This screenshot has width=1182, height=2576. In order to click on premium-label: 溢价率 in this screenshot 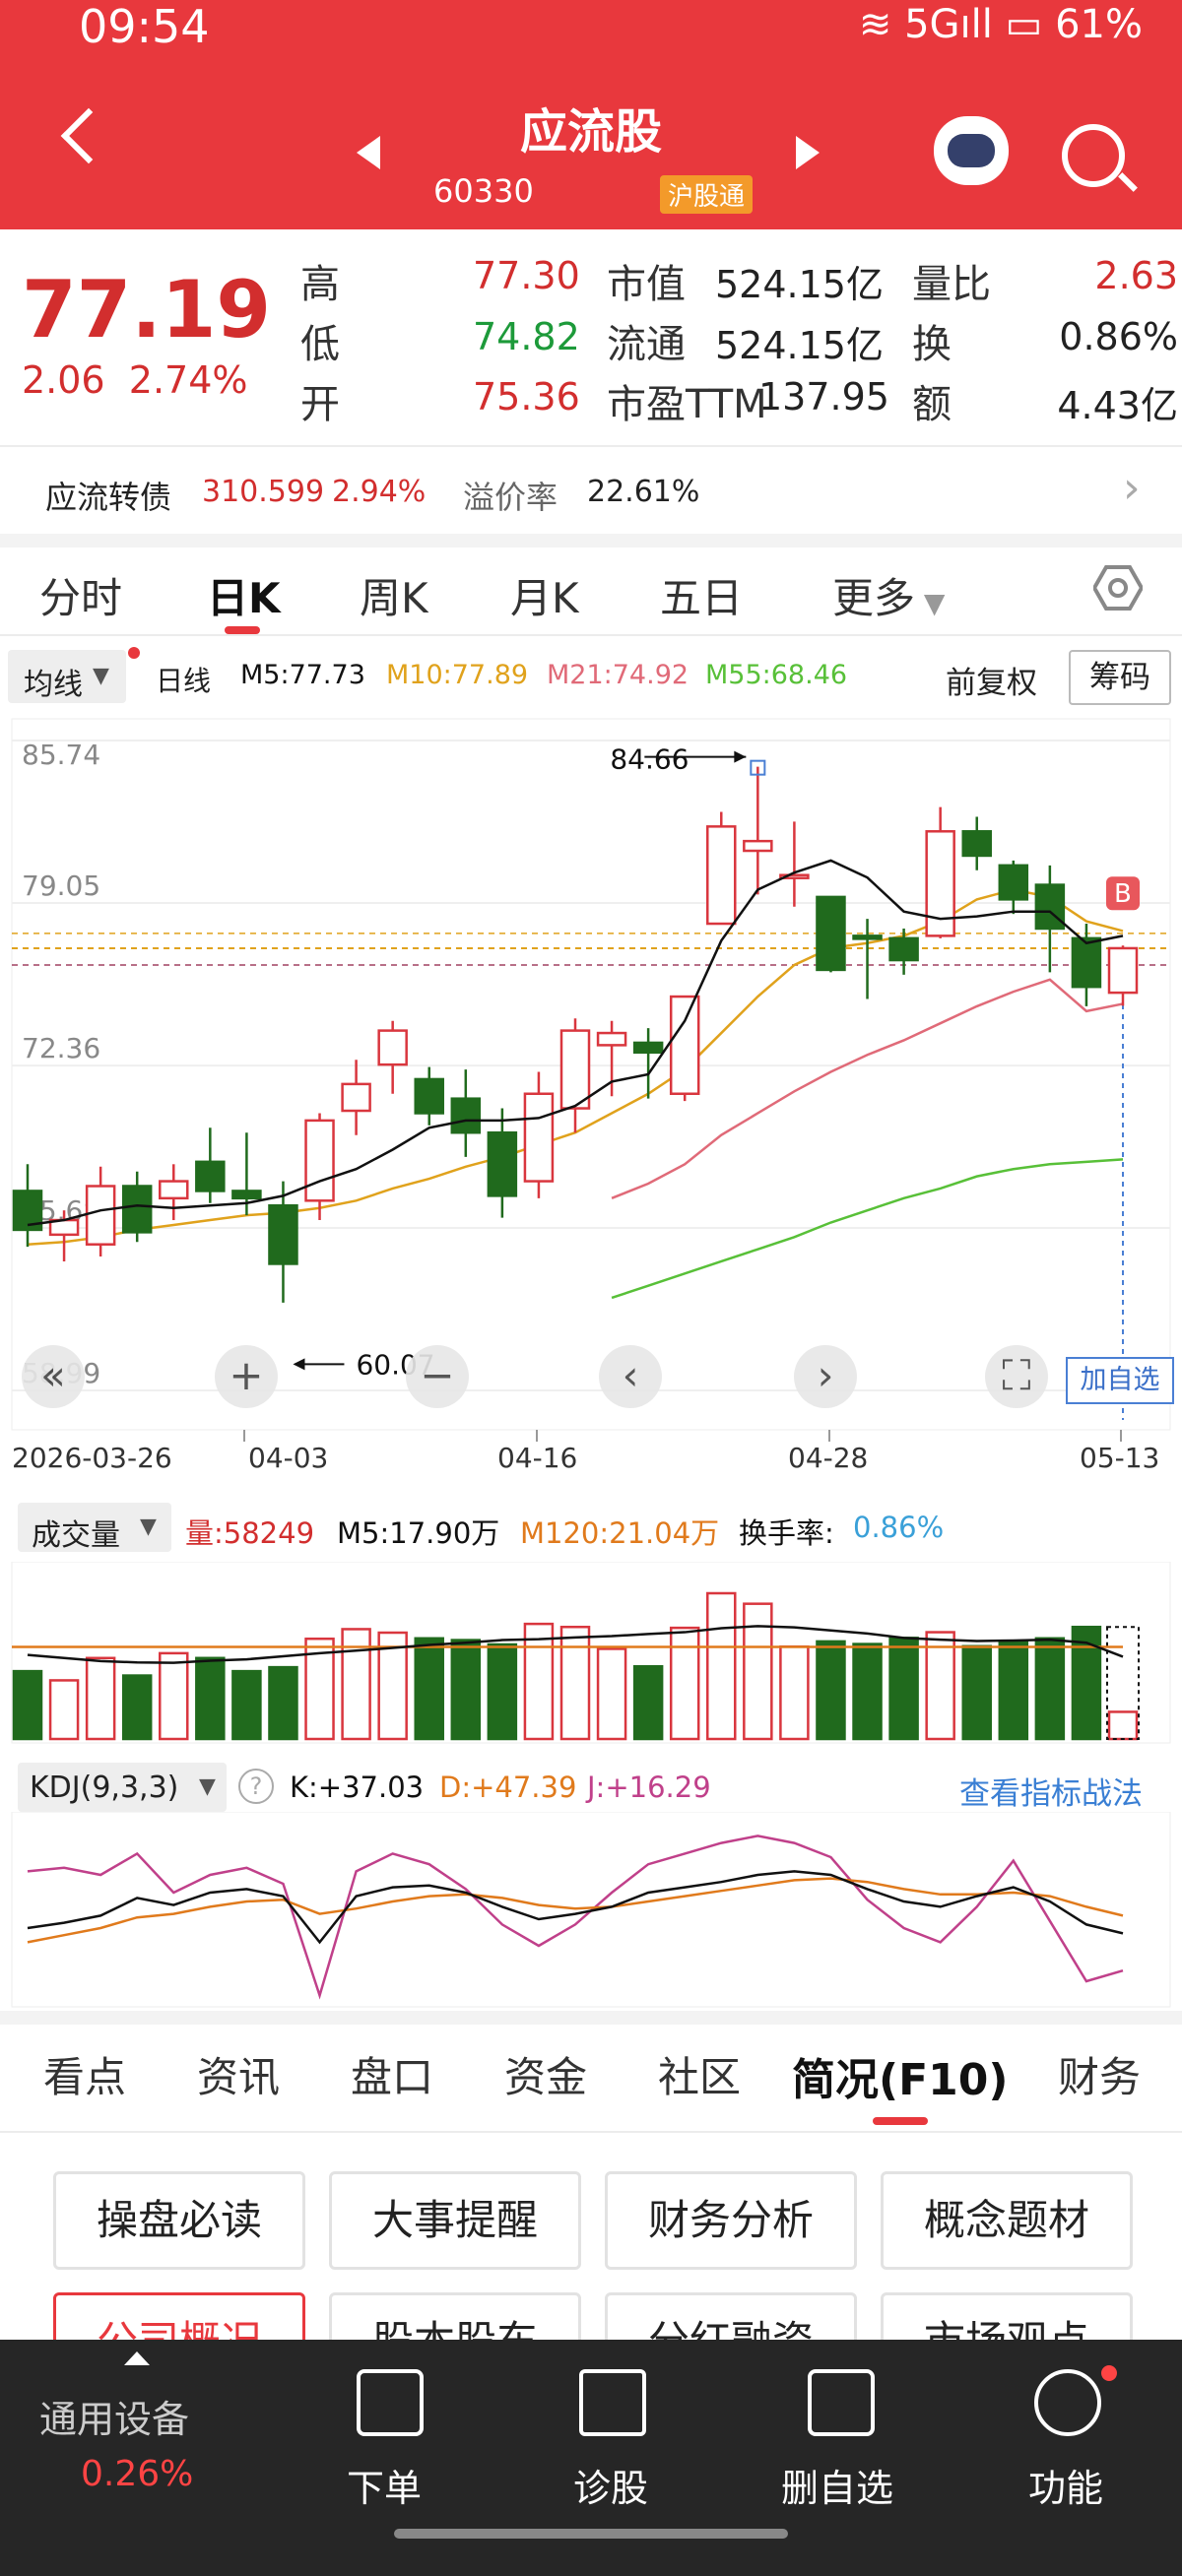, I will do `click(510, 497)`.